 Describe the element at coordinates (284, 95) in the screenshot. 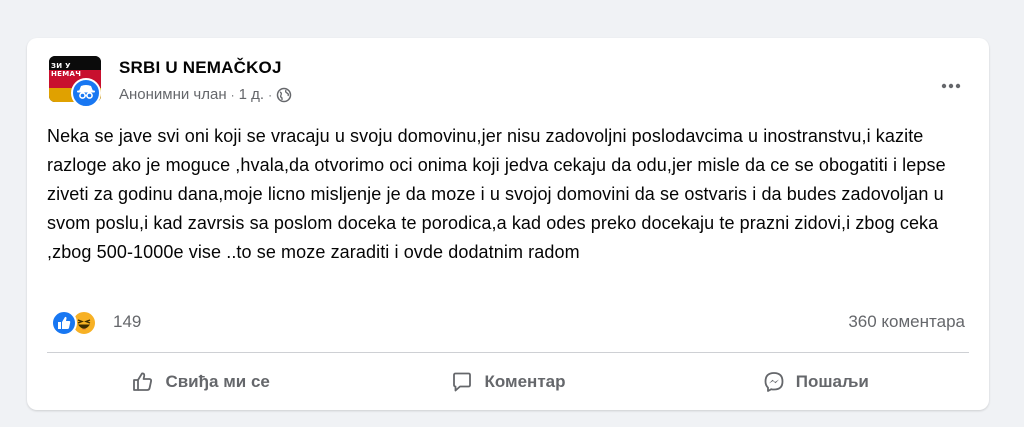

I see `globe-icon` at that location.